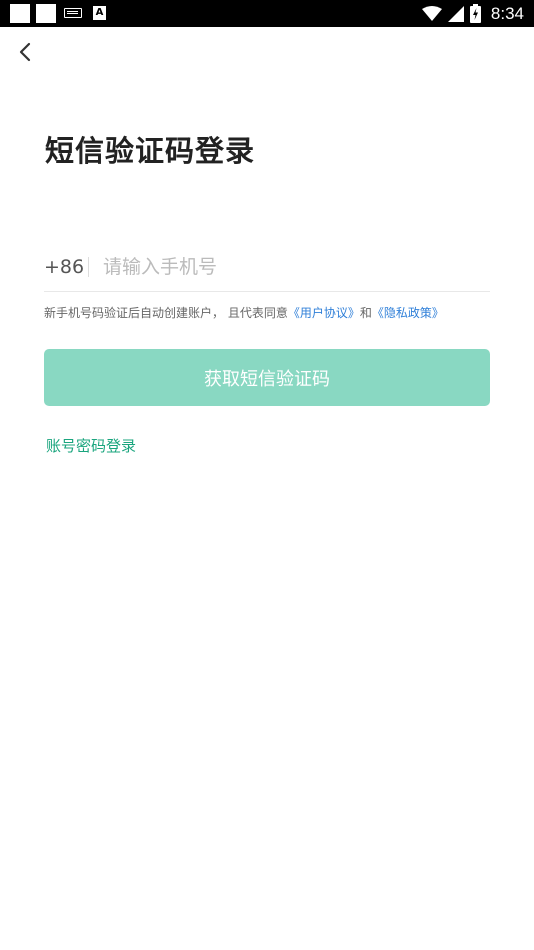 The image size is (534, 950). What do you see at coordinates (91, 445) in the screenshot?
I see `password-login-link: 账号密码登录` at bounding box center [91, 445].